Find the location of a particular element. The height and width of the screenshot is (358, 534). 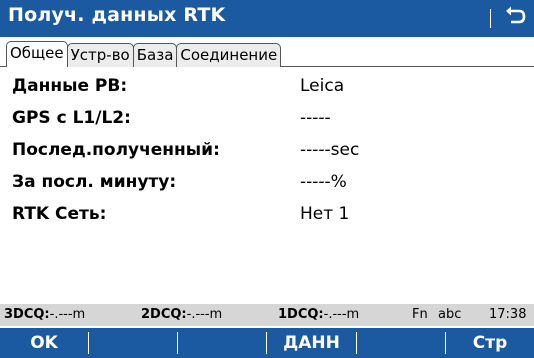

page-button: Стр is located at coordinates (490, 343).